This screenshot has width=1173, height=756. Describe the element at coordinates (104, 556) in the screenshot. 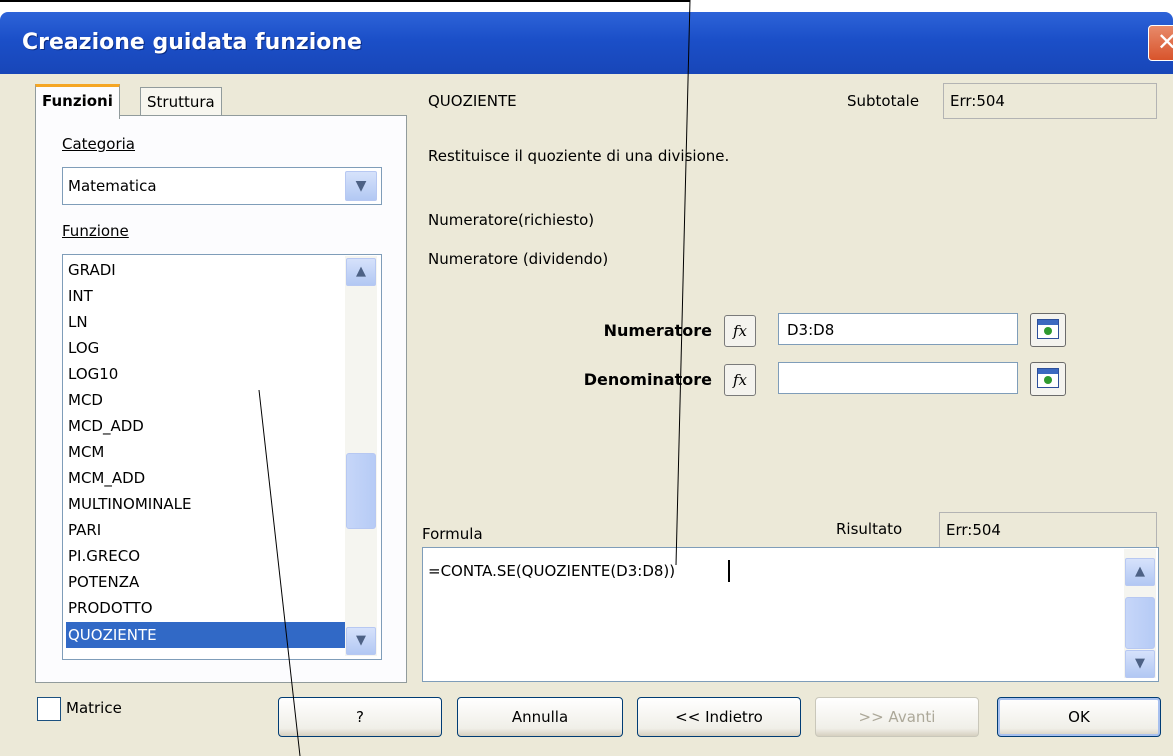

I see `list-item: PI.GRECO` at that location.